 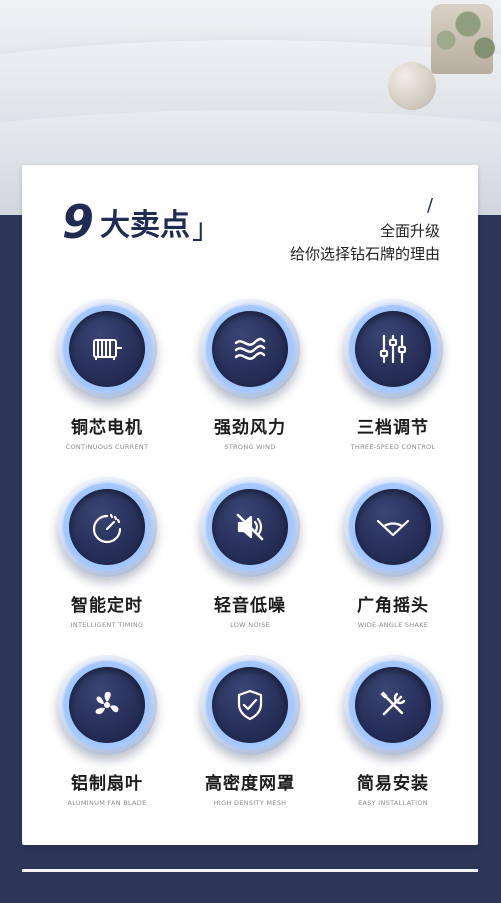 I want to click on title-bracket: 」, so click(x=206, y=228).